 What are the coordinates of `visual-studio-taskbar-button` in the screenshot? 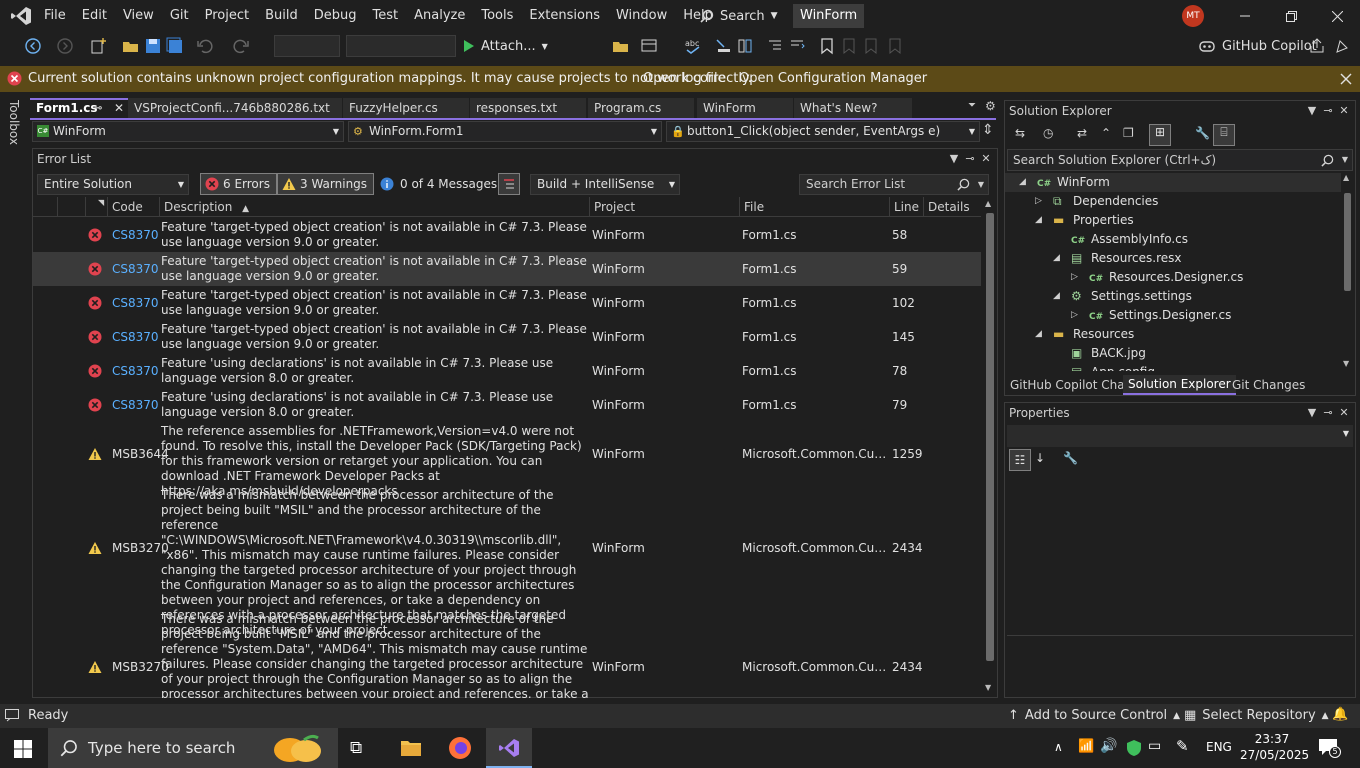 It's located at (509, 748).